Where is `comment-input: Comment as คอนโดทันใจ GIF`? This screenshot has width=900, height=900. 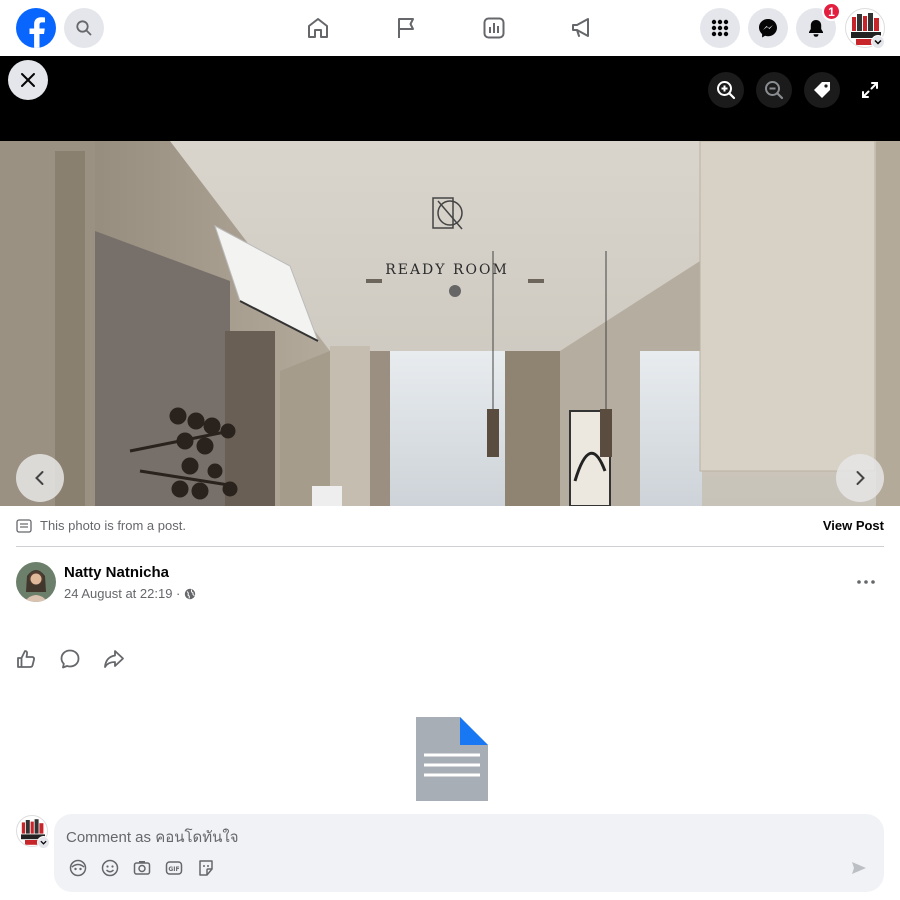 comment-input: Comment as คอนโดทันใจ GIF is located at coordinates (469, 853).